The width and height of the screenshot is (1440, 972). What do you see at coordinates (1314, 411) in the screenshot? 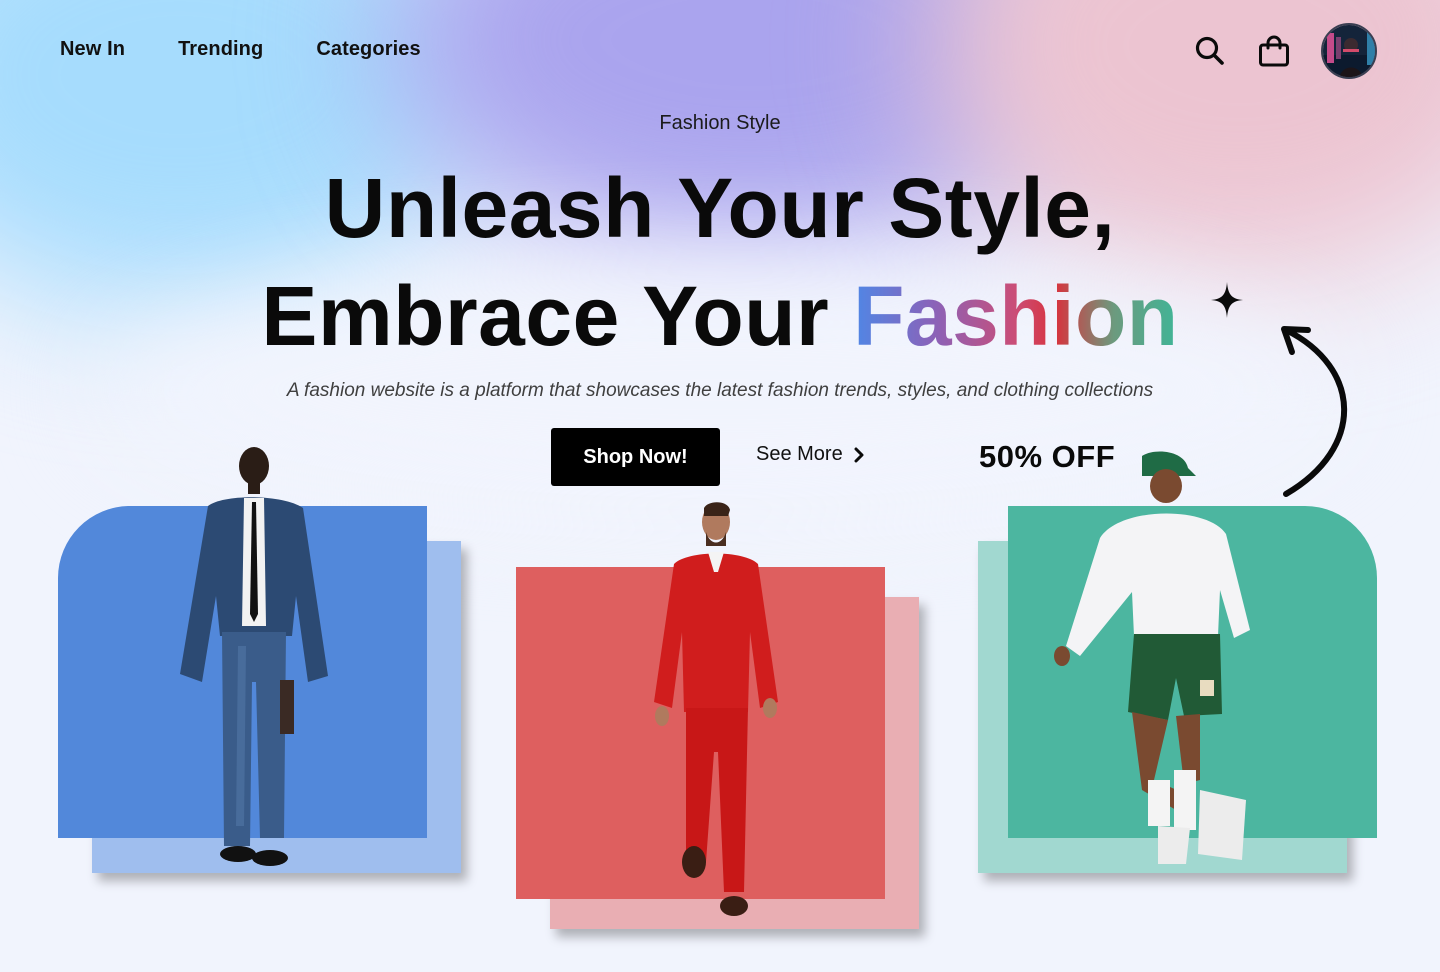
I see `curved-arrow-icon` at bounding box center [1314, 411].